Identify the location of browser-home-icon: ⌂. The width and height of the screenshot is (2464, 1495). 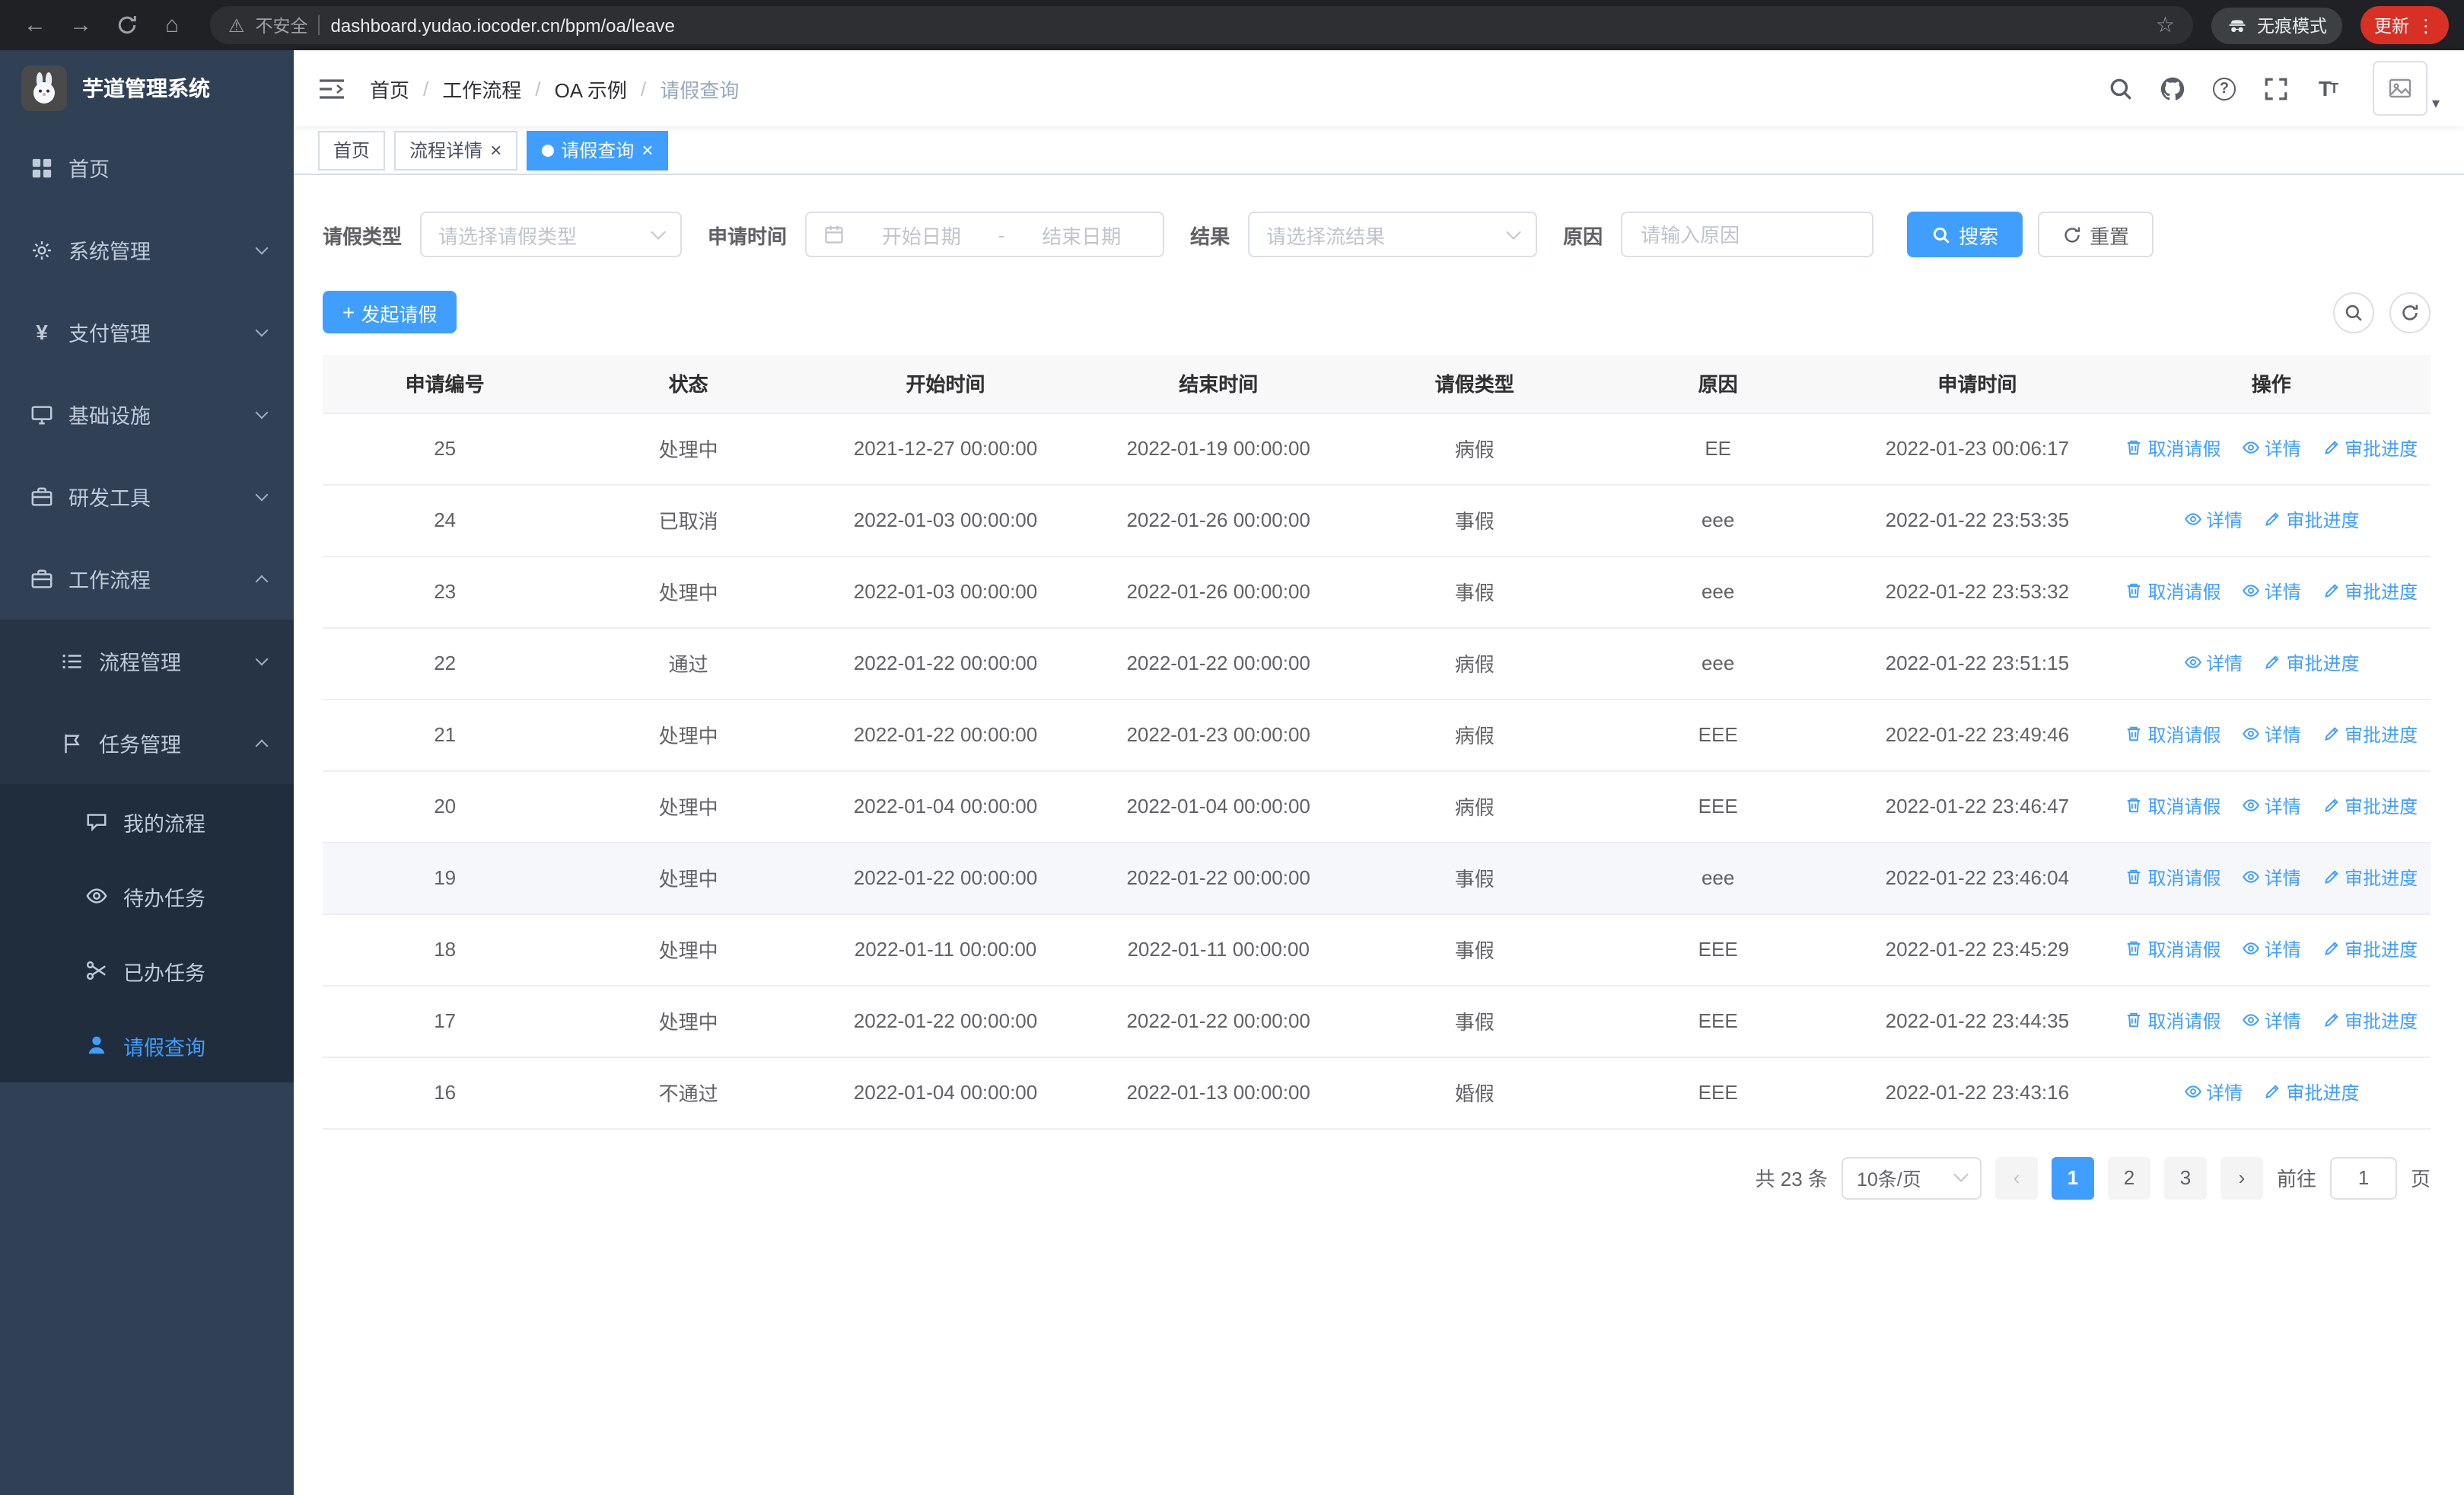
(172, 25).